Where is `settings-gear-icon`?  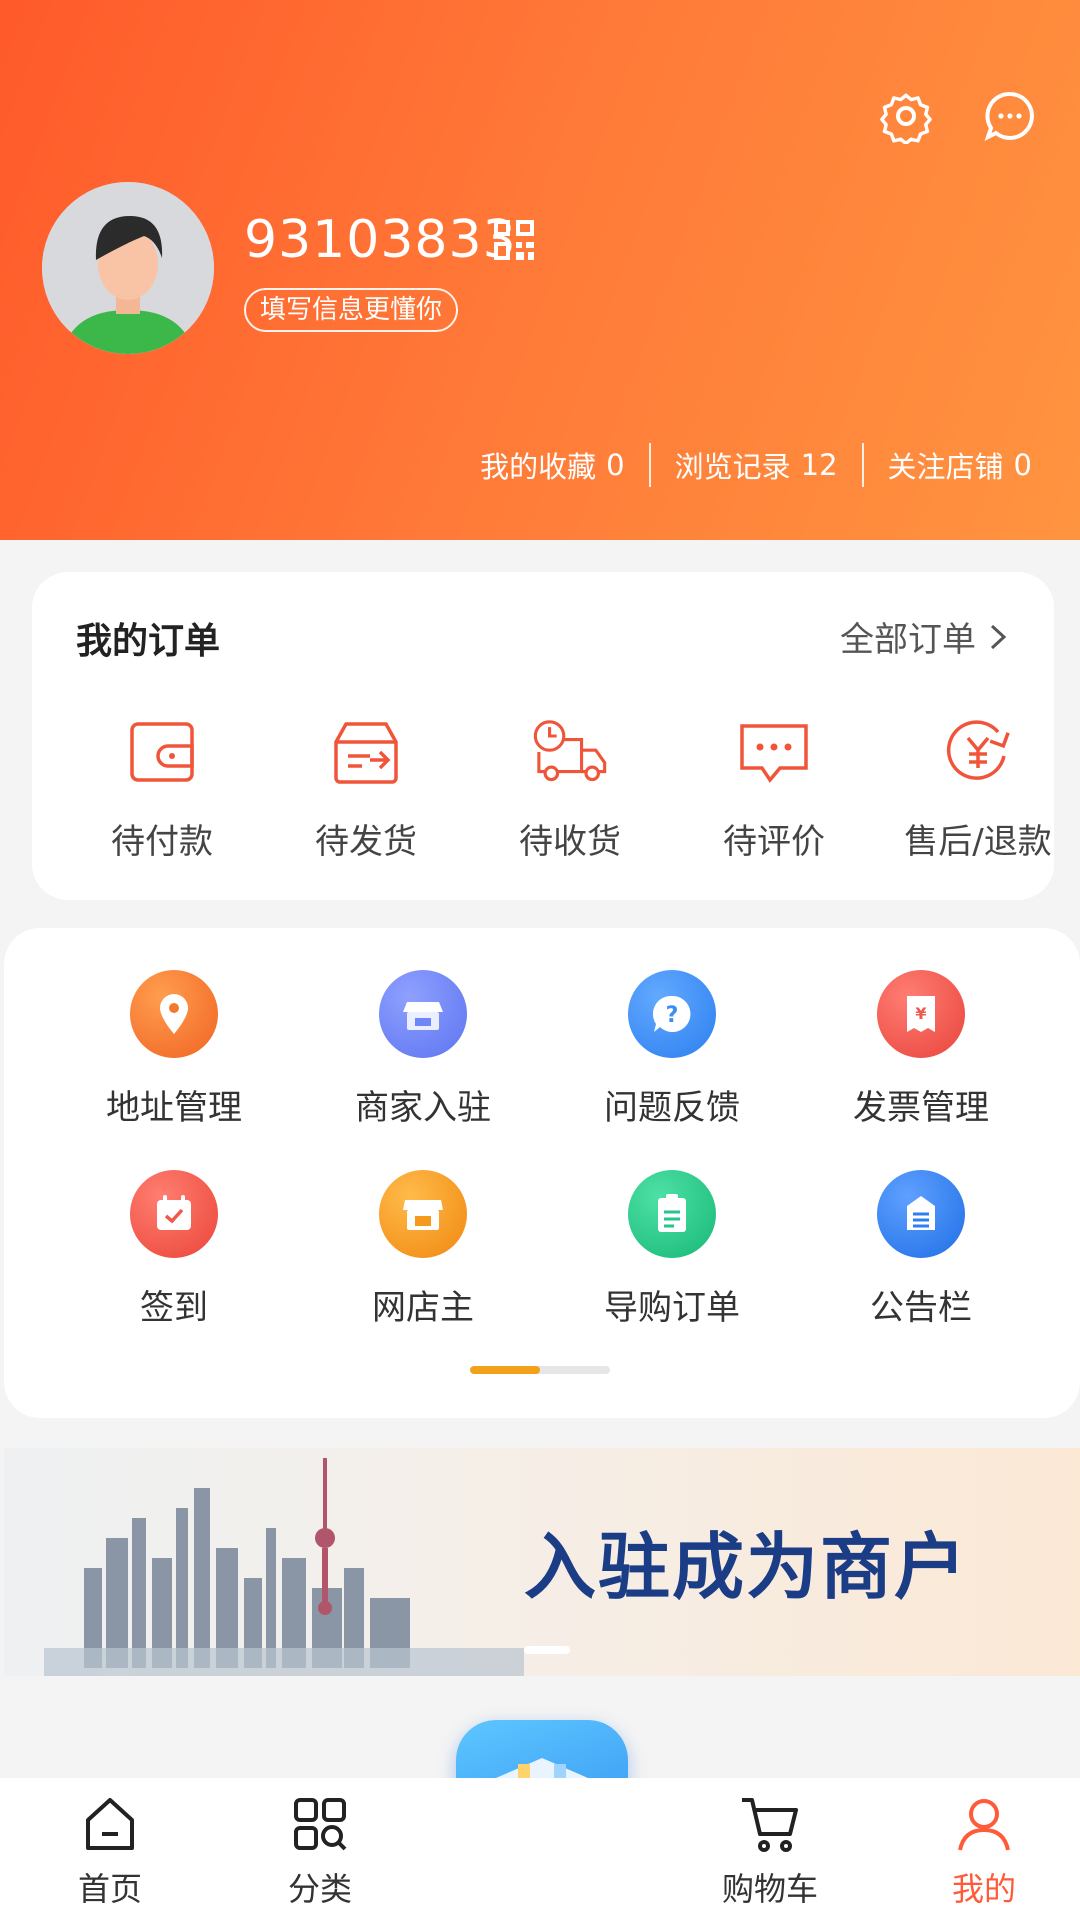 settings-gear-icon is located at coordinates (906, 117).